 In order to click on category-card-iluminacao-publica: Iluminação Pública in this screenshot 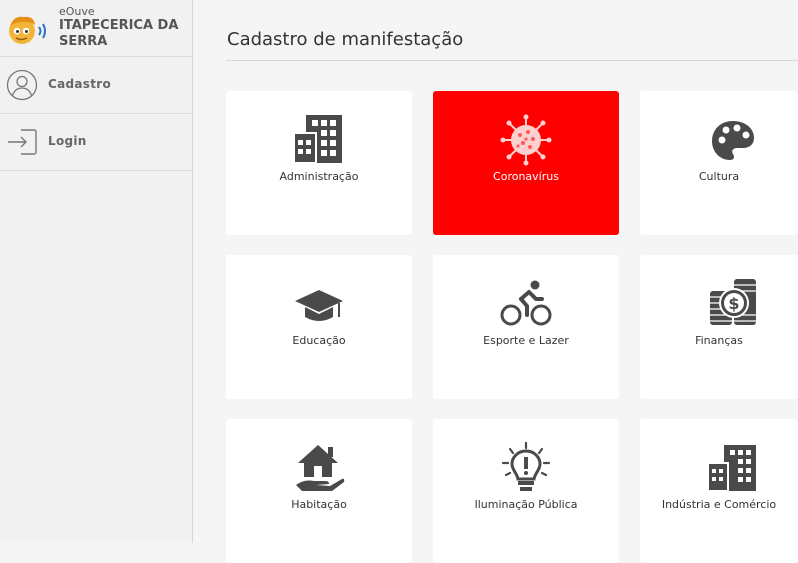, I will do `click(526, 491)`.